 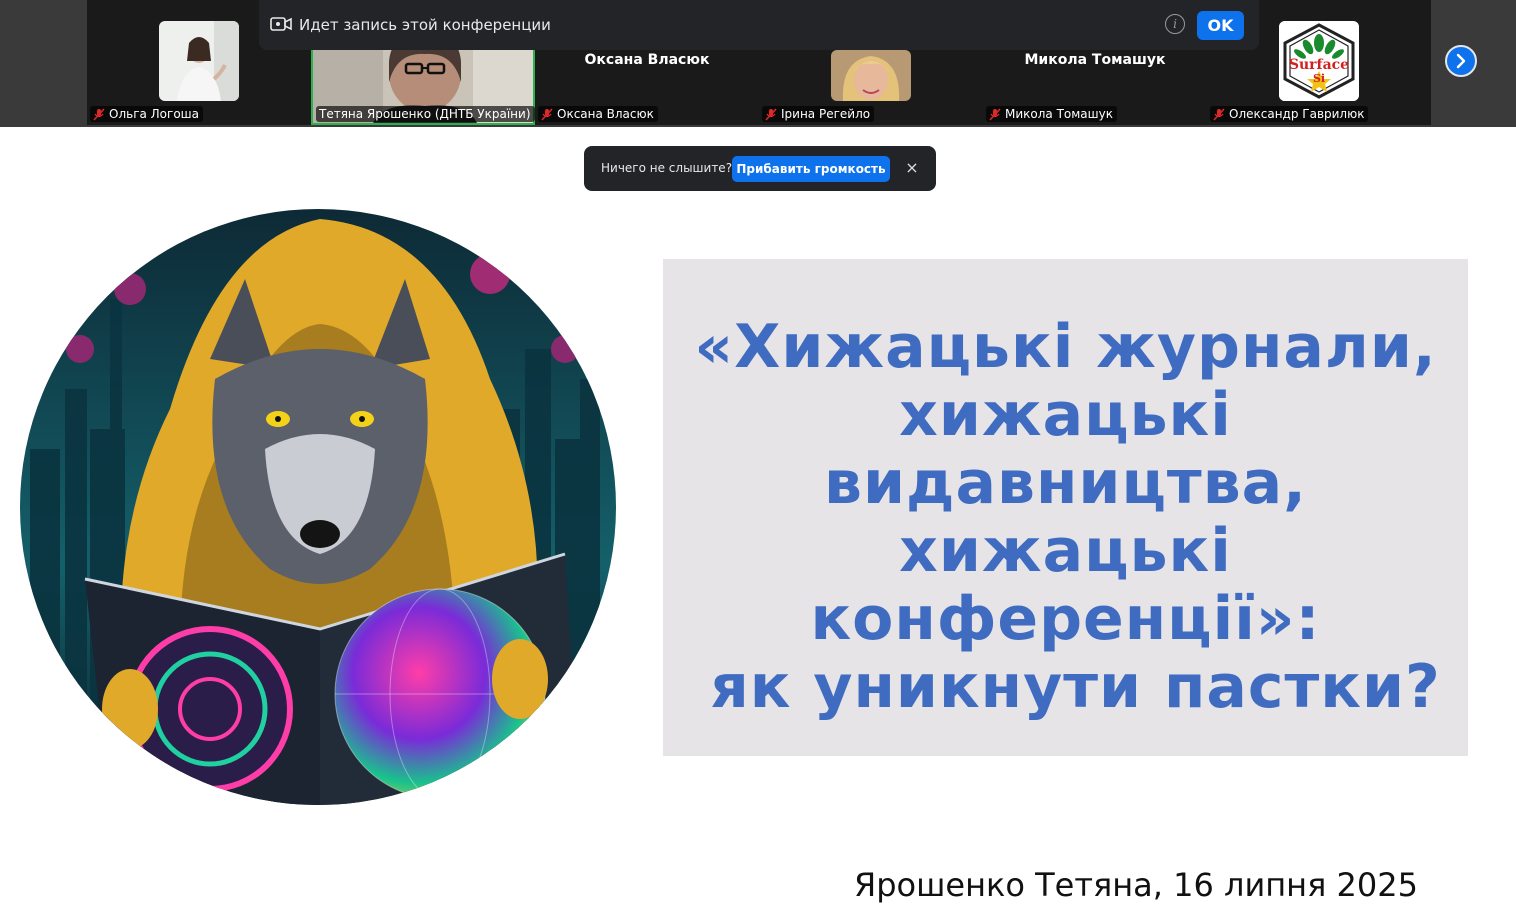 I want to click on participant-nameplate: Ірина Регейло, so click(x=818, y=114).